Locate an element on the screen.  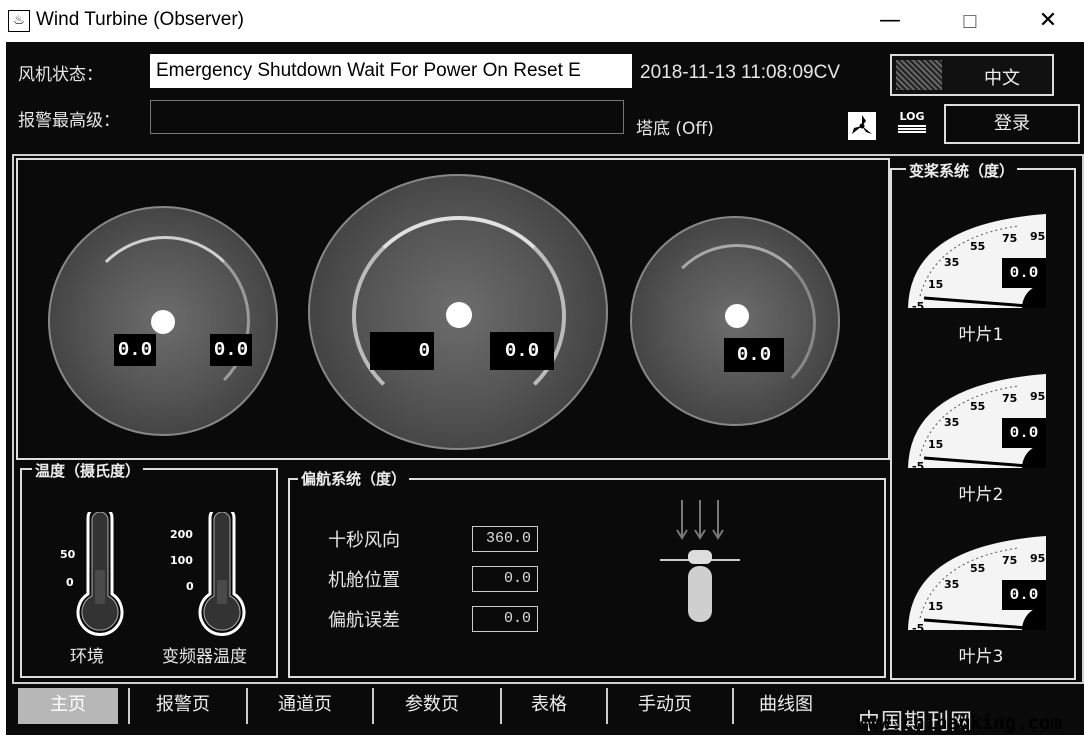
fan-icon is located at coordinates (862, 126).